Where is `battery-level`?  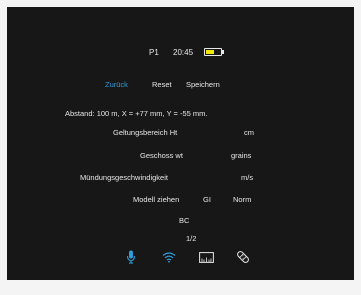
battery-level is located at coordinates (210, 52).